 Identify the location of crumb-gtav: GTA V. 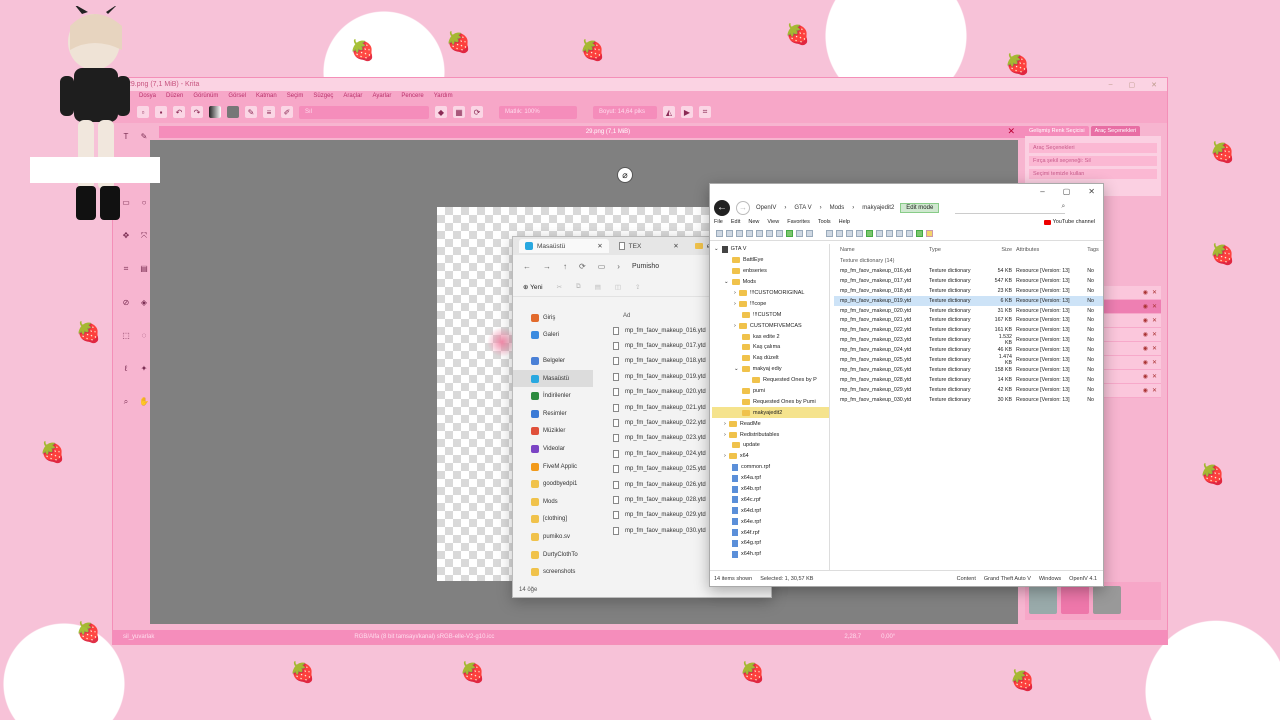
(802, 208).